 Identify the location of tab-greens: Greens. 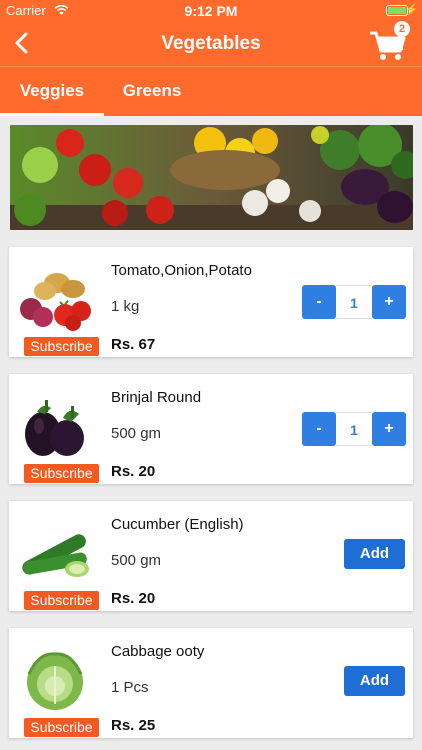
(152, 91).